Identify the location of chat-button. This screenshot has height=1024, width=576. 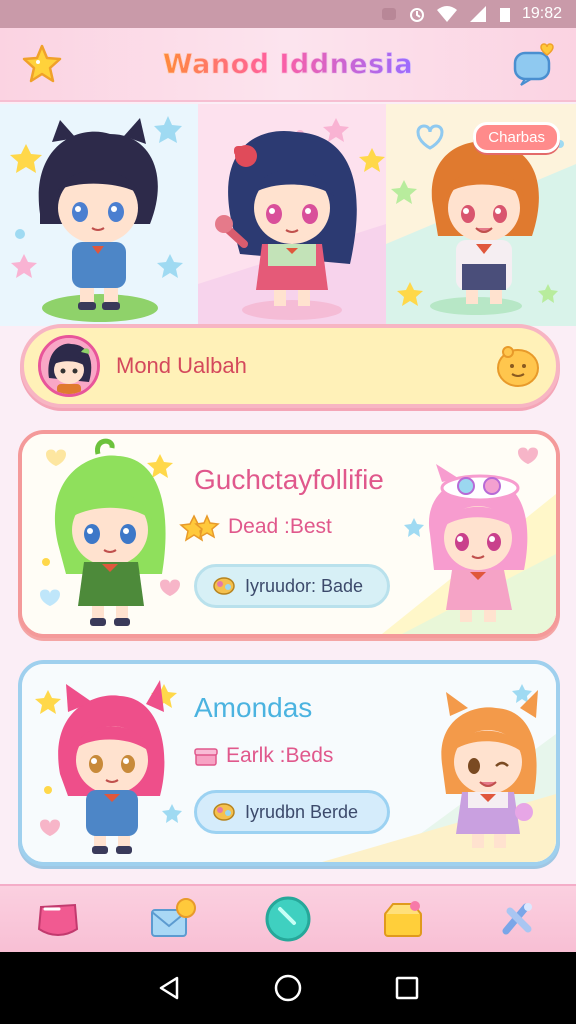
(534, 64).